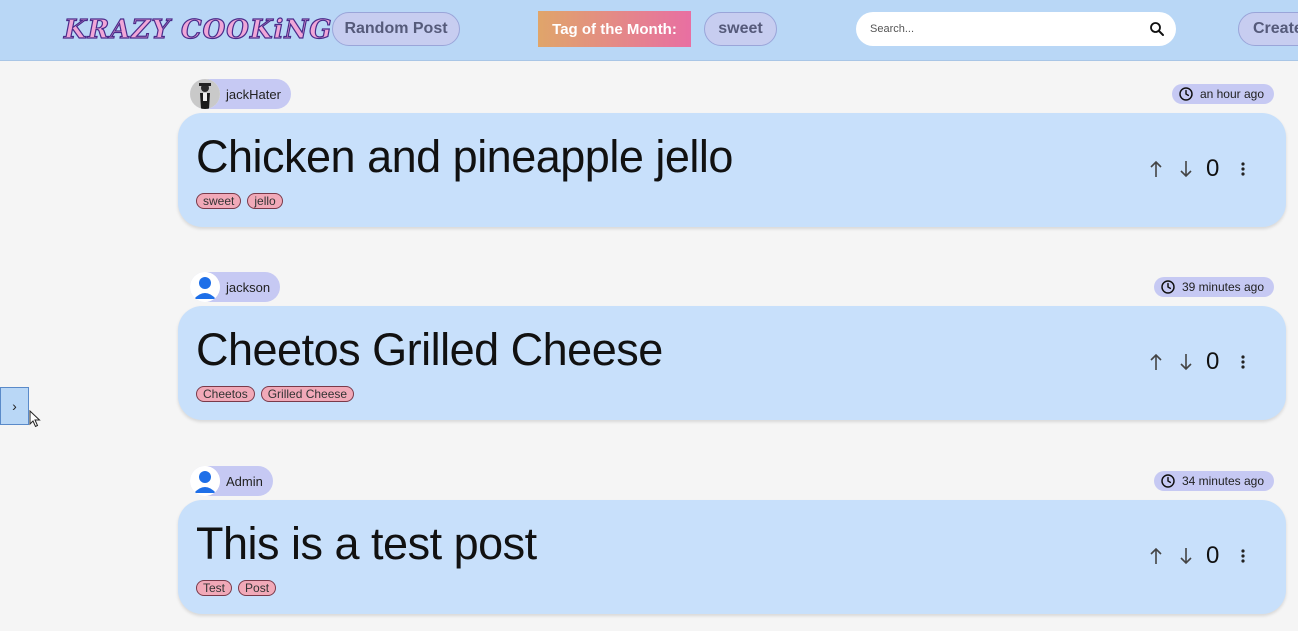 The image size is (1298, 631). I want to click on search-bar, so click(1016, 29).